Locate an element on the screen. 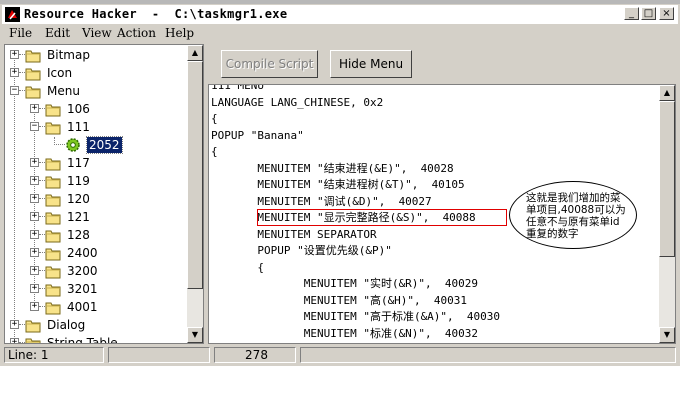 This screenshot has height=405, width=680. code-line: { is located at coordinates (237, 267).